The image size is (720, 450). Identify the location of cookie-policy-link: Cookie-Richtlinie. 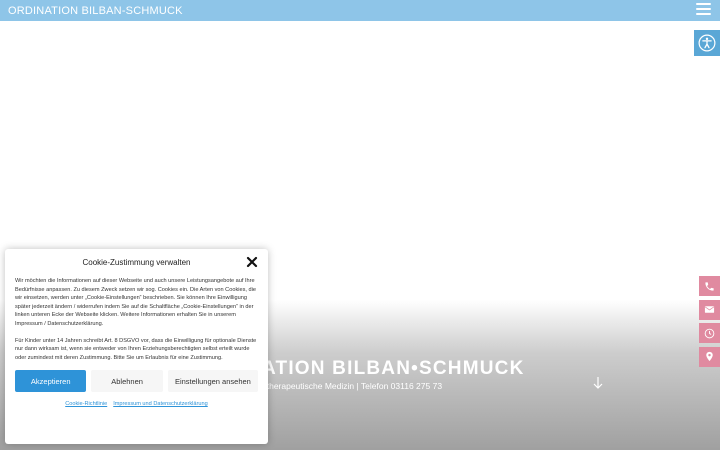
(86, 404).